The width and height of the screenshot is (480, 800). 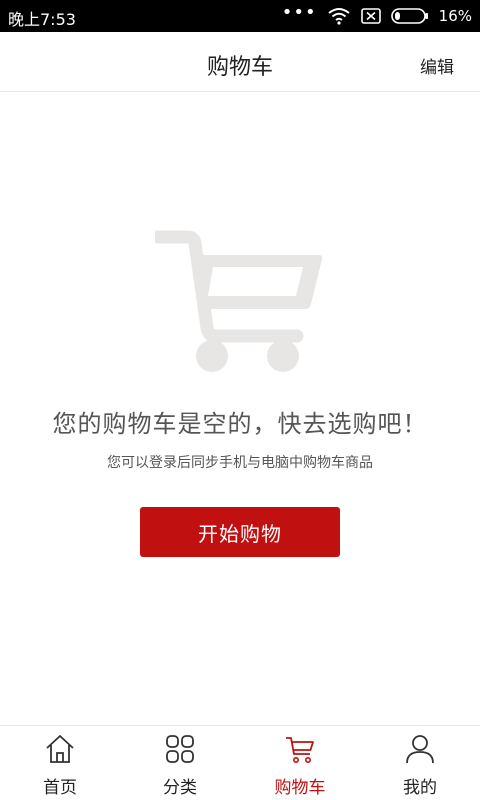 I want to click on nav-label-category: 分类, so click(x=180, y=788).